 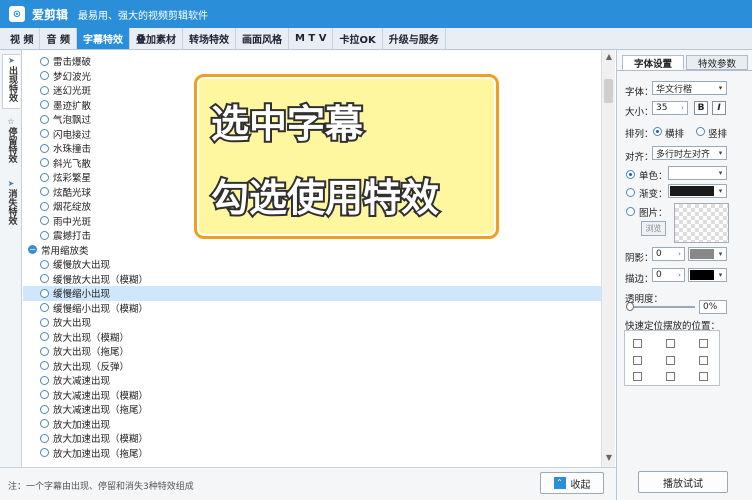 I want to click on gradient-color-picker: ▾, so click(x=697, y=191).